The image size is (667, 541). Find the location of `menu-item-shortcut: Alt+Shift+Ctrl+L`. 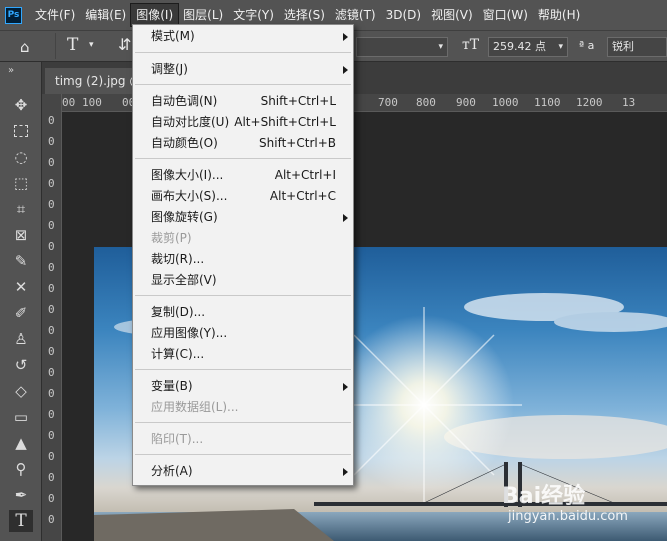

menu-item-shortcut: Alt+Shift+Ctrl+L is located at coordinates (285, 122).